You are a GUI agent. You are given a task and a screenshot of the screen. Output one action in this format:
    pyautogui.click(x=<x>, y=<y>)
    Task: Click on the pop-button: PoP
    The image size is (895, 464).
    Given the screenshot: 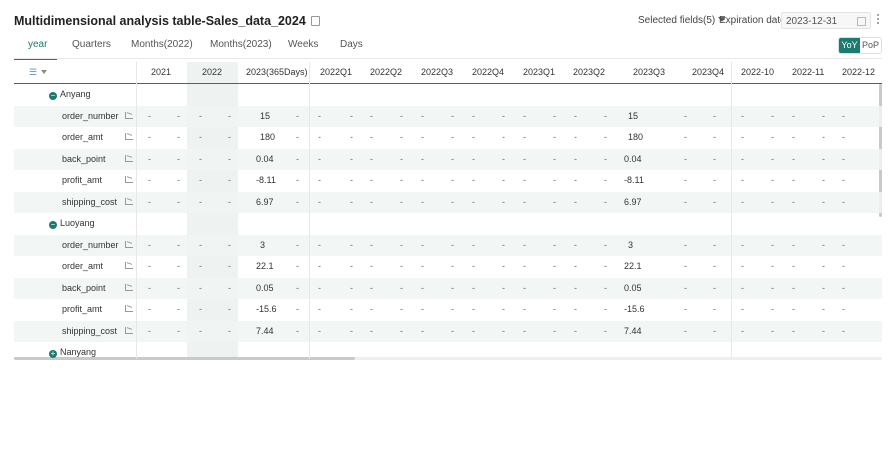 What is the action you would take?
    pyautogui.click(x=870, y=45)
    